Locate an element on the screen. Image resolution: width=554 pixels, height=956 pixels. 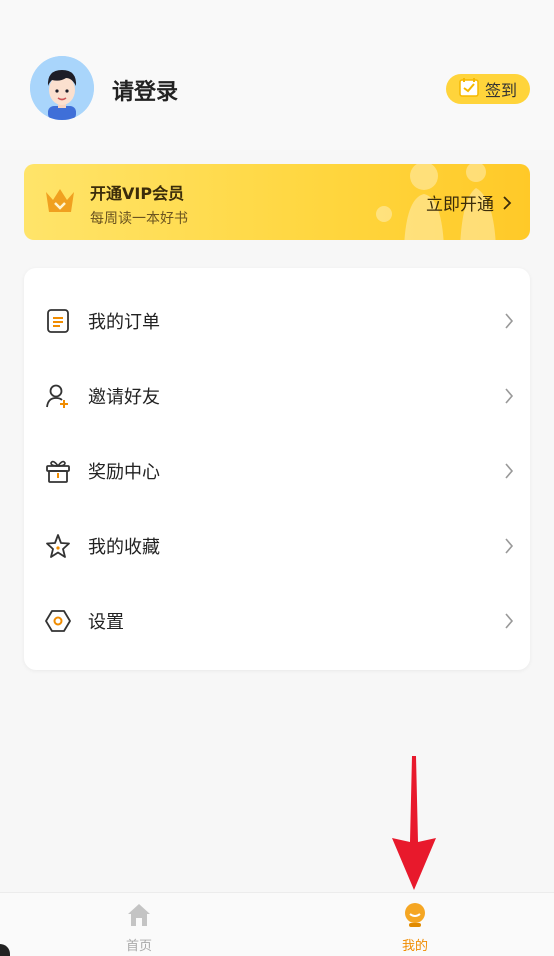
crown-icon is located at coordinates (60, 200).